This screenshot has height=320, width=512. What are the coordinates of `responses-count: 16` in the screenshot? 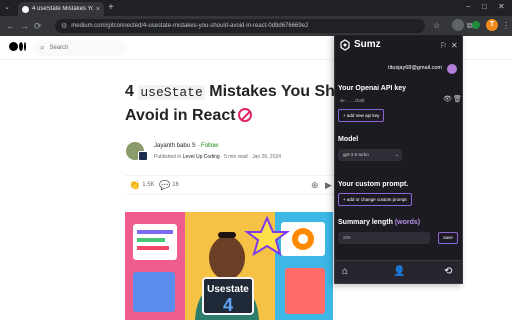 It's located at (175, 185).